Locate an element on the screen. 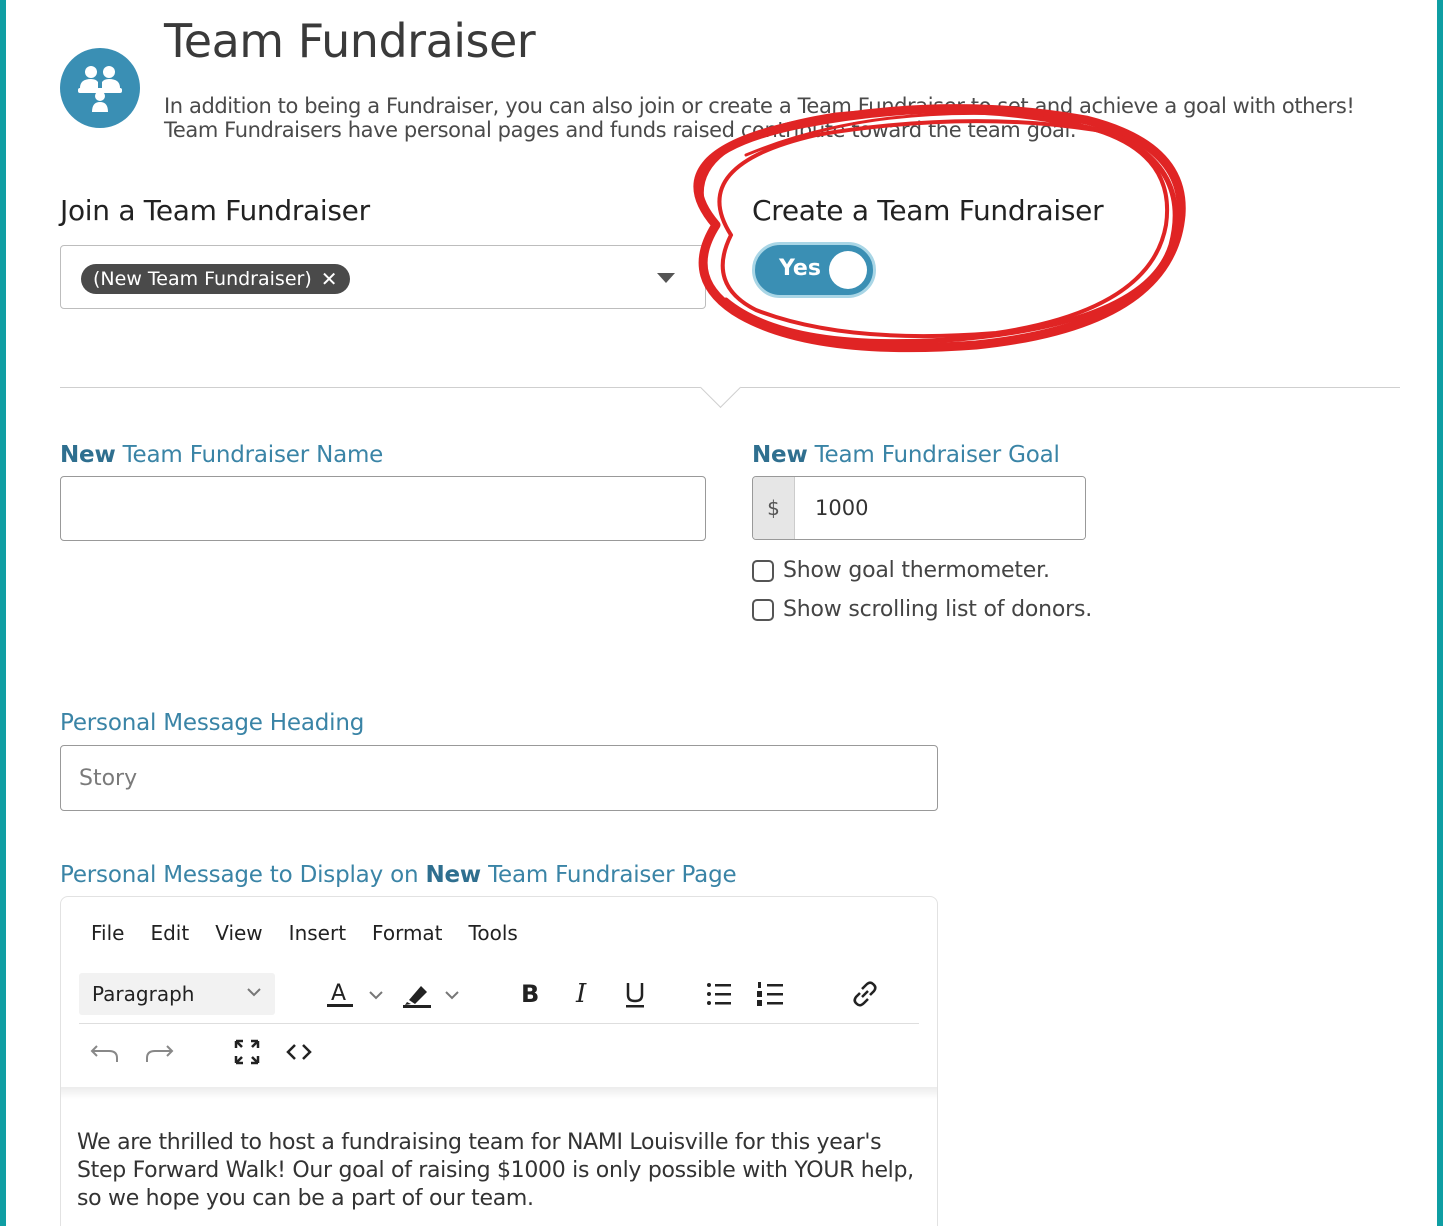 This screenshot has width=1443, height=1226. create-team-toggle: Yes is located at coordinates (814, 270).